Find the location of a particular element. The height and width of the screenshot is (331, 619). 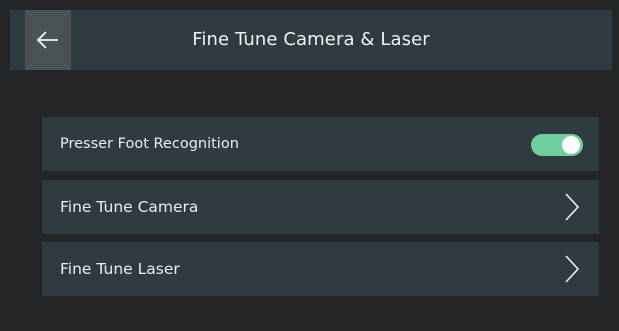

fine-tune-laser-label: Fine Tune Laser is located at coordinates (120, 269).